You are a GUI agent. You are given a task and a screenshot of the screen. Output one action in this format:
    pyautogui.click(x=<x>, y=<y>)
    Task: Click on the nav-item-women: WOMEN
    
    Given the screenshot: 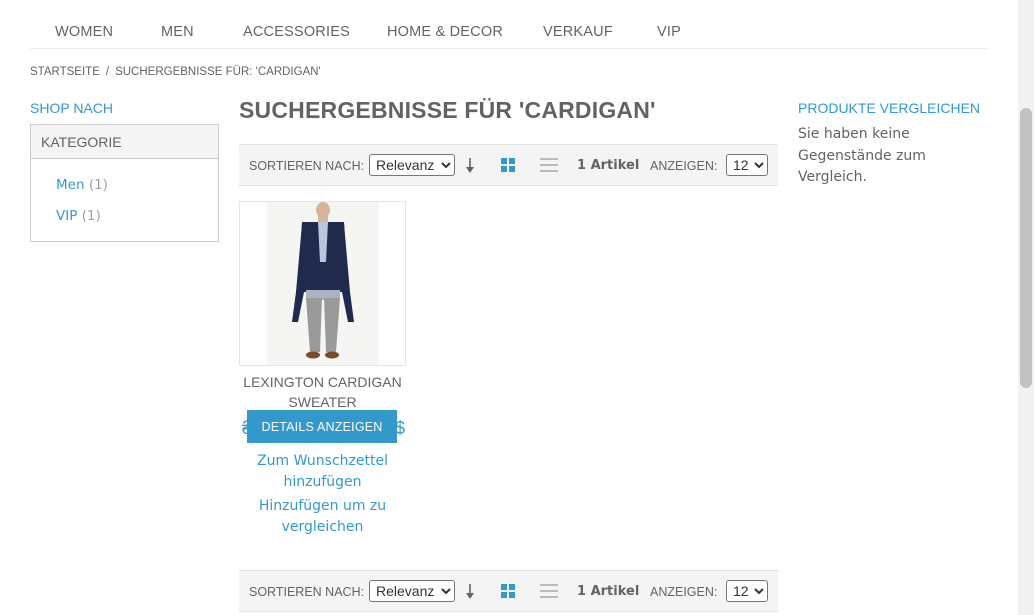 What is the action you would take?
    pyautogui.click(x=84, y=32)
    